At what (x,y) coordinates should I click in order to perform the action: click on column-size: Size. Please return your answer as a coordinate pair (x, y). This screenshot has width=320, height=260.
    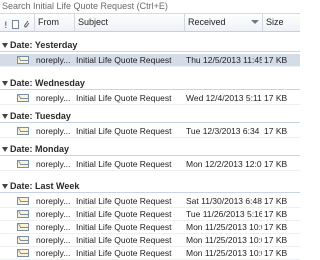
    Looking at the image, I should click on (281, 22).